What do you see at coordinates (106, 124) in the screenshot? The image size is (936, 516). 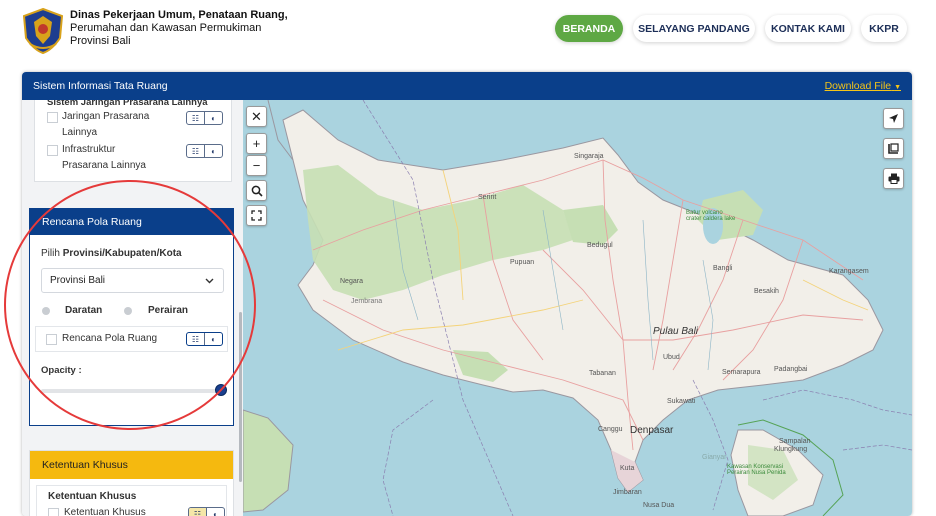 I see `layer-label-jaringan-prasarana: Jaringan Prasarana Lainnya` at bounding box center [106, 124].